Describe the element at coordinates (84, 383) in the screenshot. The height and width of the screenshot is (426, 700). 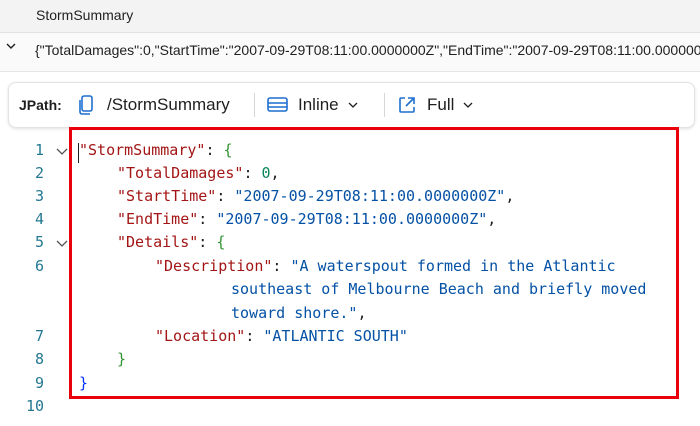
I see `code-line-9: }` at that location.